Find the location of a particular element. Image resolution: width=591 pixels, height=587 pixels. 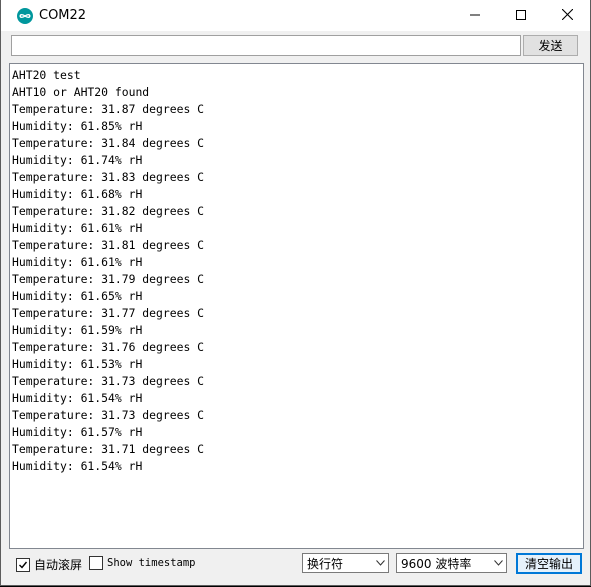

output-line: Temperature: 31.83 degrees C is located at coordinates (108, 177).